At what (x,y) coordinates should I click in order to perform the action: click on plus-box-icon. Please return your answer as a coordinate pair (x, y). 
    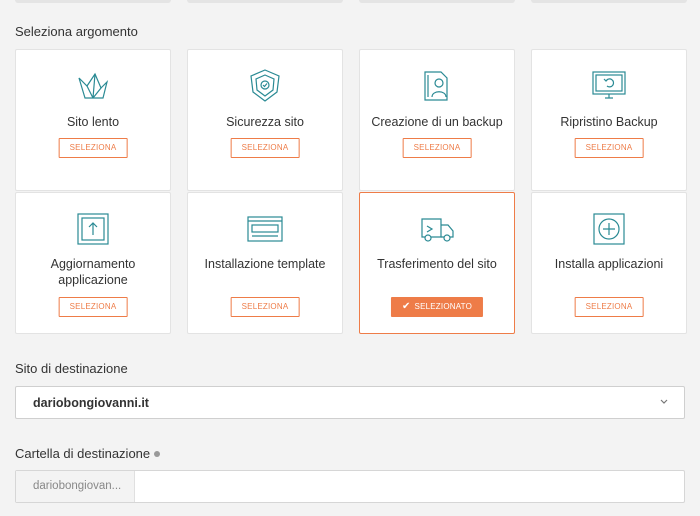
    Looking at the image, I should click on (609, 229).